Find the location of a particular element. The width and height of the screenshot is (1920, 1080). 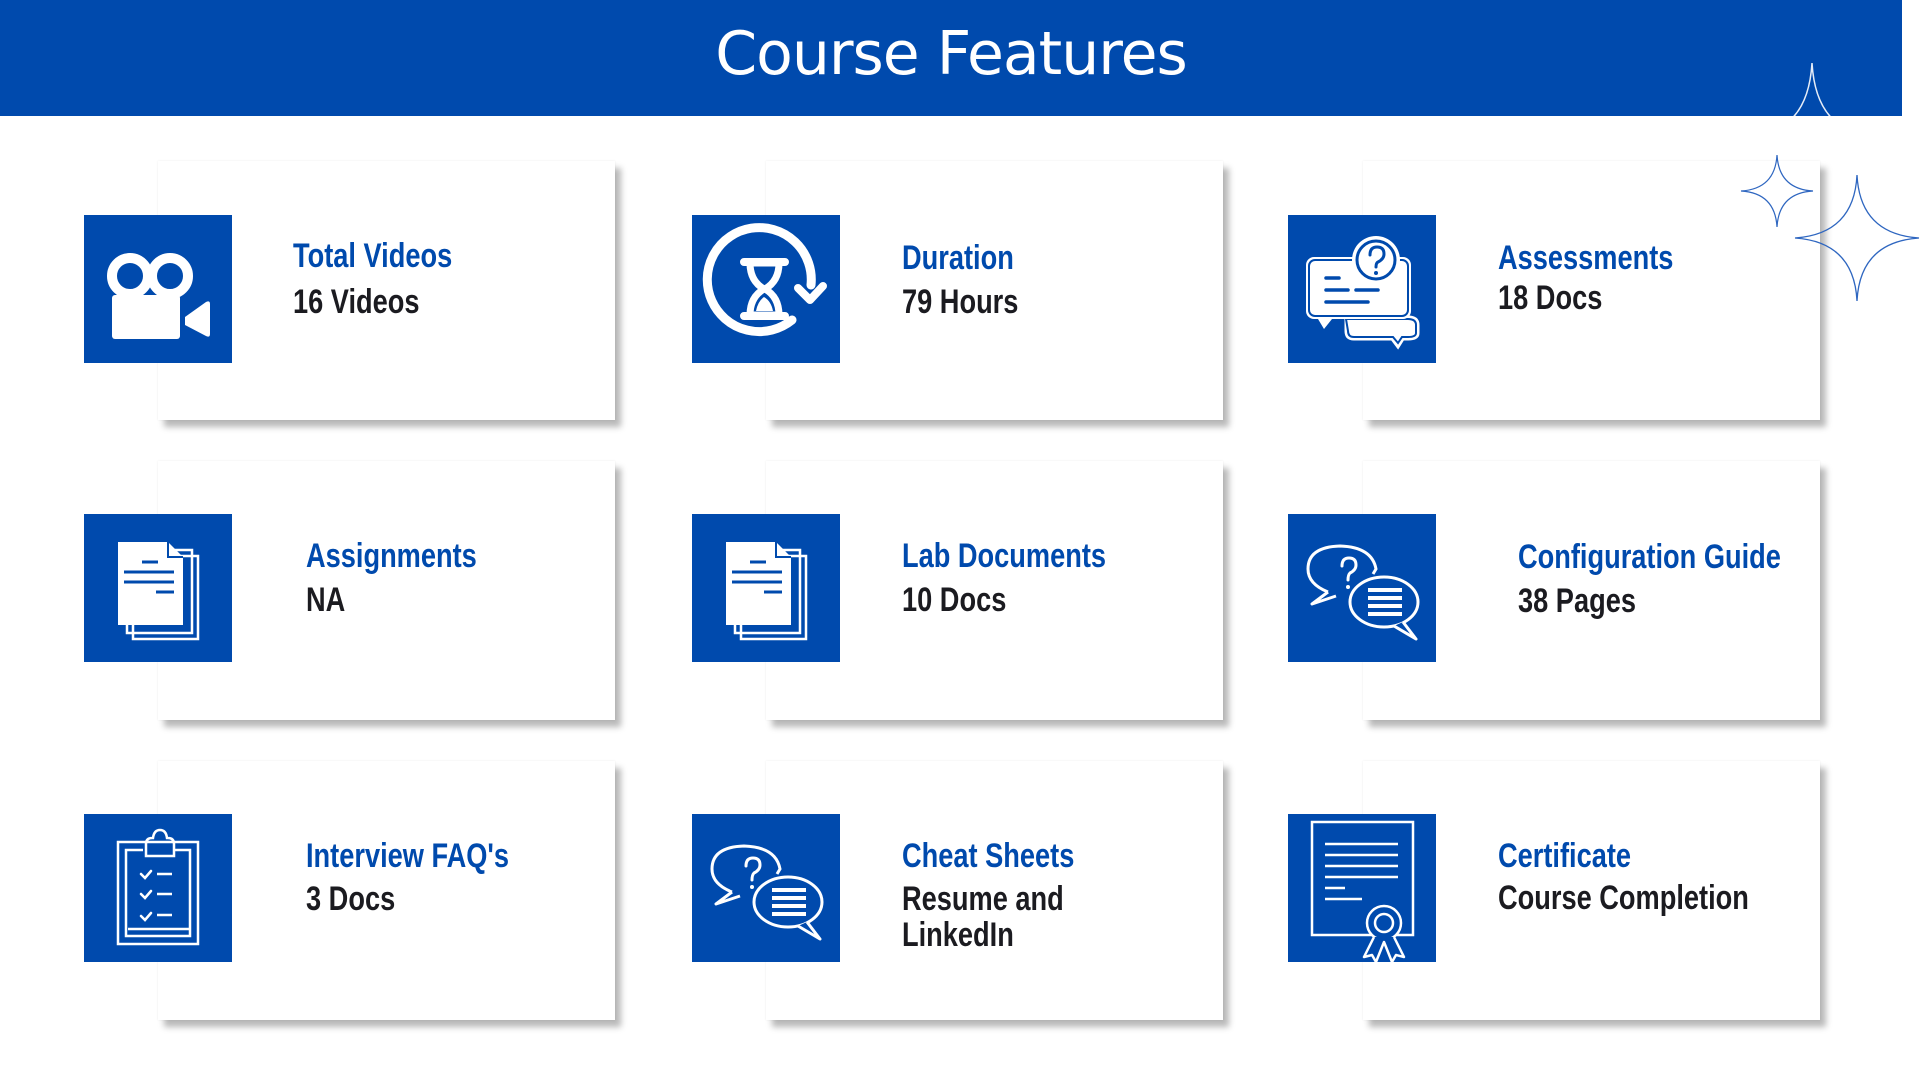

feature-title: Configuration Guide is located at coordinates (1649, 557).